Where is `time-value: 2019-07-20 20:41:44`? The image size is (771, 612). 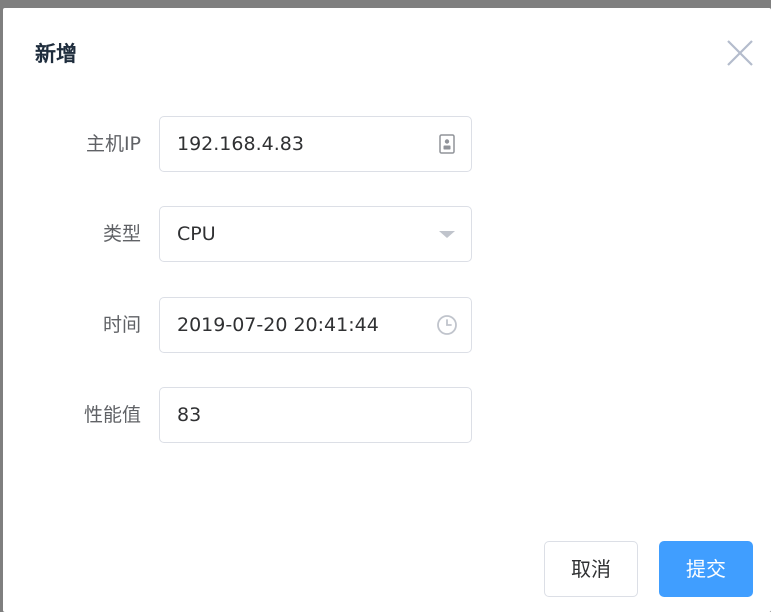 time-value: 2019-07-20 20:41:44 is located at coordinates (278, 325).